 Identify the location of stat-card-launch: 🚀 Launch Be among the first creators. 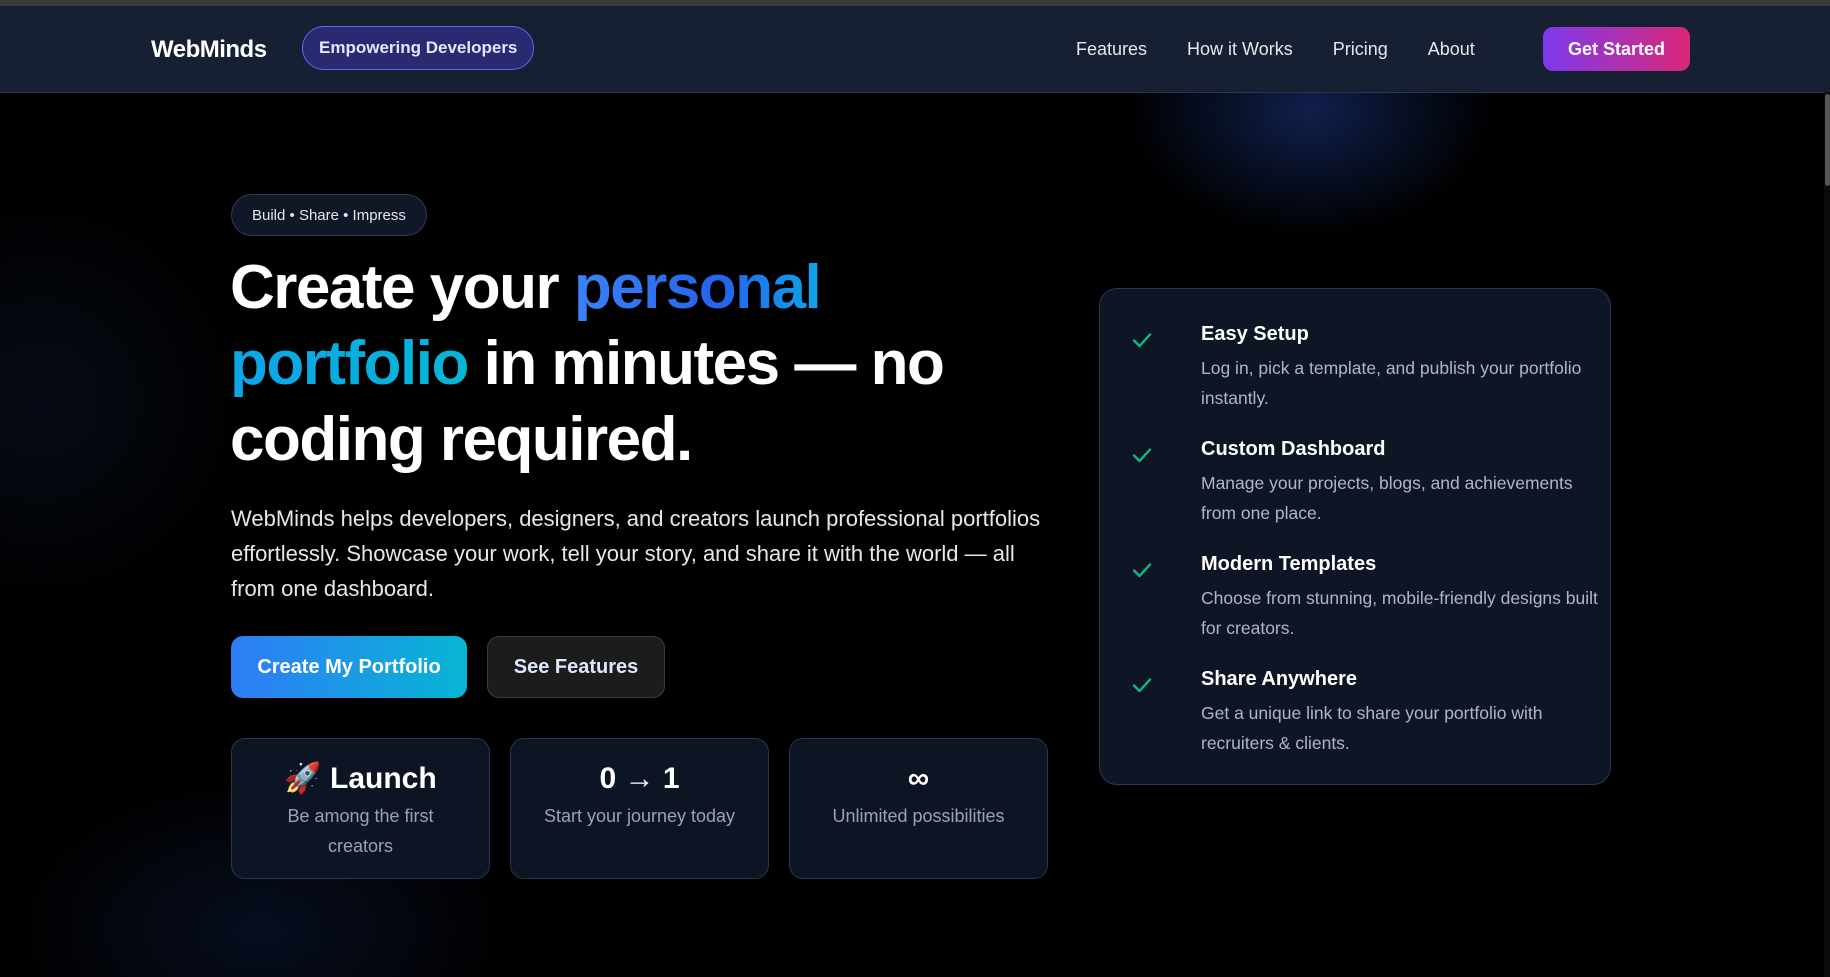
(360, 808).